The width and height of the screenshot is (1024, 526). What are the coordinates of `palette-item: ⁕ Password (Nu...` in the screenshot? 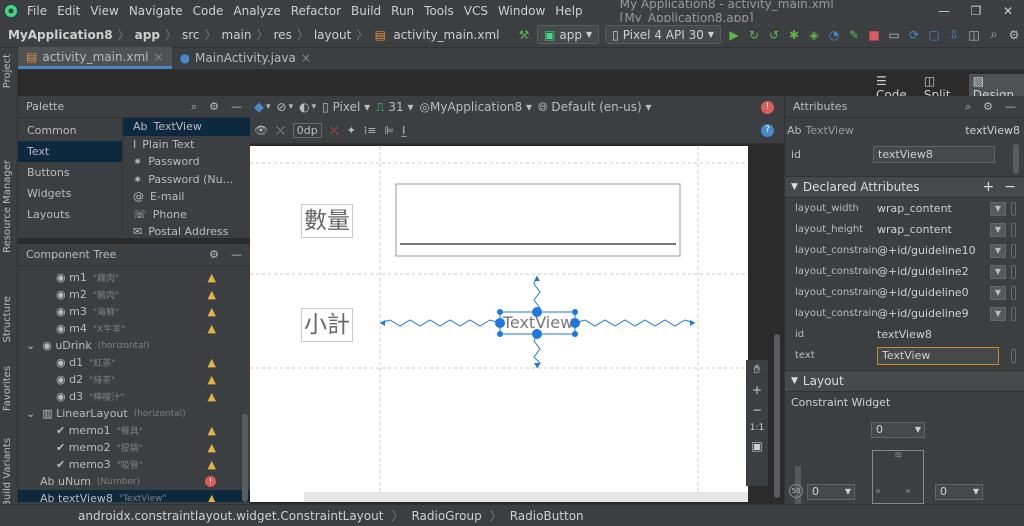 It's located at (186, 180).